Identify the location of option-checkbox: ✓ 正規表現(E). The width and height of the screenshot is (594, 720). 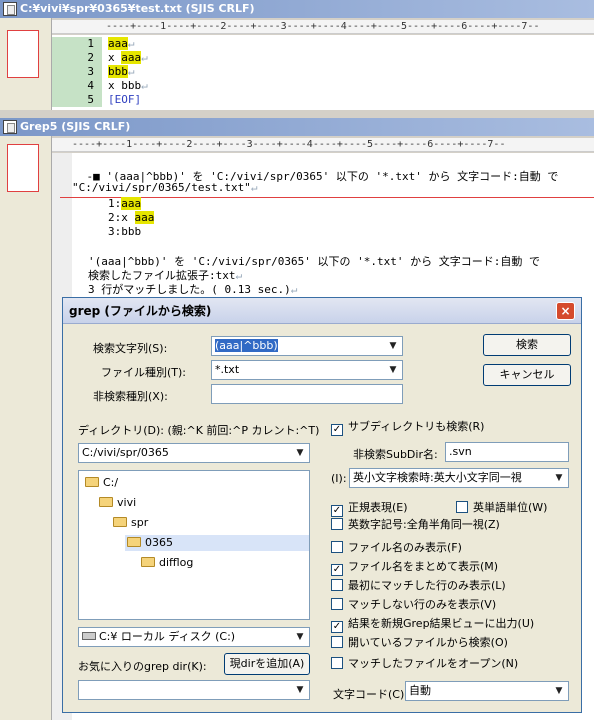
(369, 509).